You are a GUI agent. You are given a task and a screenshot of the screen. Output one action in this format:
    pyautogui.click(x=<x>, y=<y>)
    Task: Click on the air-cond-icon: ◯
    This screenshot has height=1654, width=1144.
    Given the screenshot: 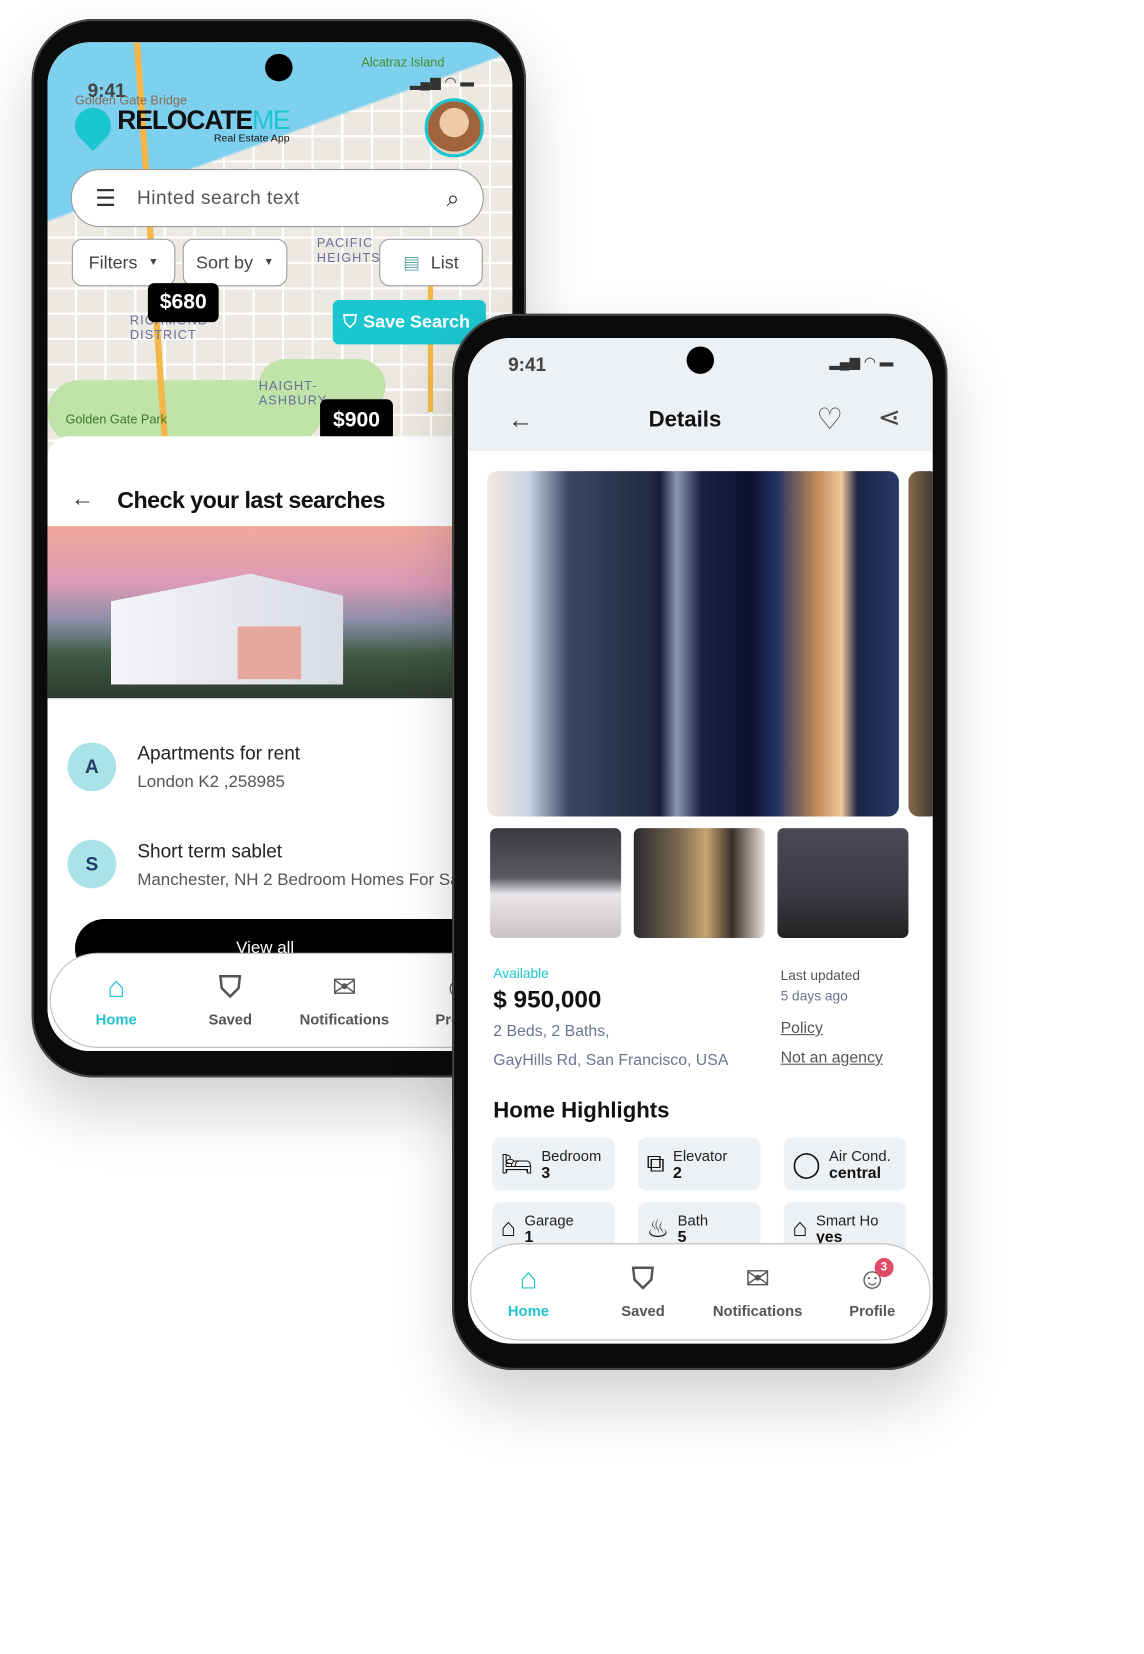 What is the action you would take?
    pyautogui.click(x=806, y=1164)
    